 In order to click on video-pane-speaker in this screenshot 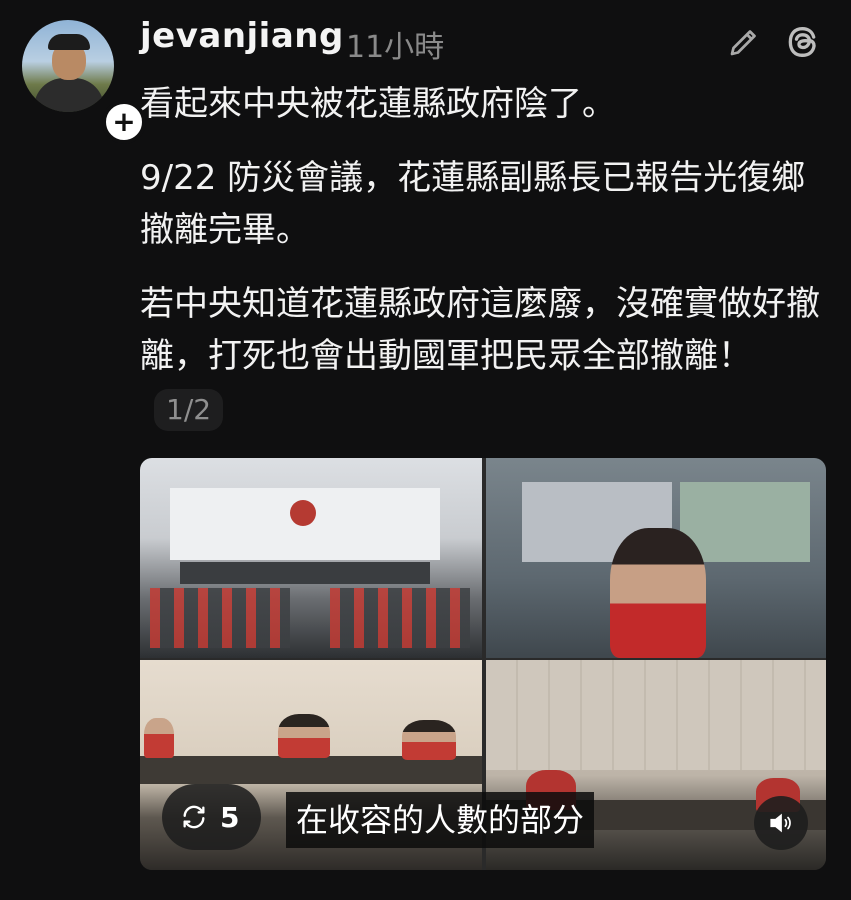, I will do `click(656, 558)`.